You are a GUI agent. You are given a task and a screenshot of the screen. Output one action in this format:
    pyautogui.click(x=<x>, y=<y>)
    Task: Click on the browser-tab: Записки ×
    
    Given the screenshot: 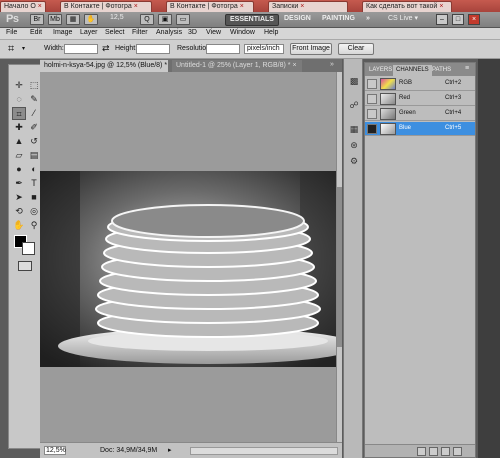 What is the action you would take?
    pyautogui.click(x=308, y=6)
    